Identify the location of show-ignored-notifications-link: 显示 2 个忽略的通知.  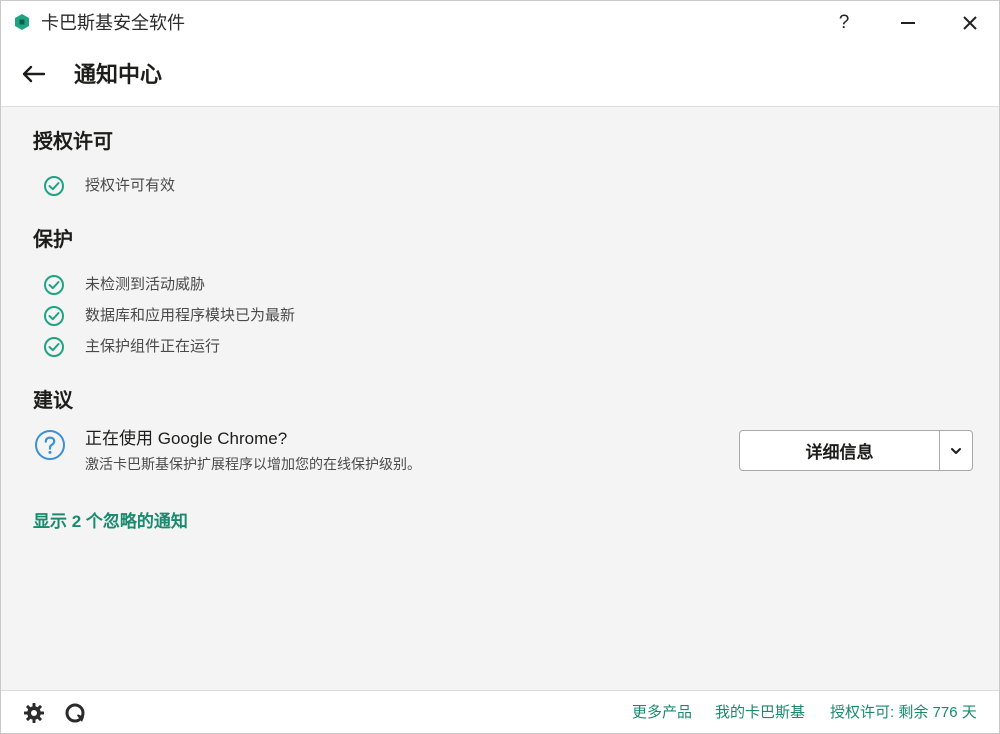
(110, 522).